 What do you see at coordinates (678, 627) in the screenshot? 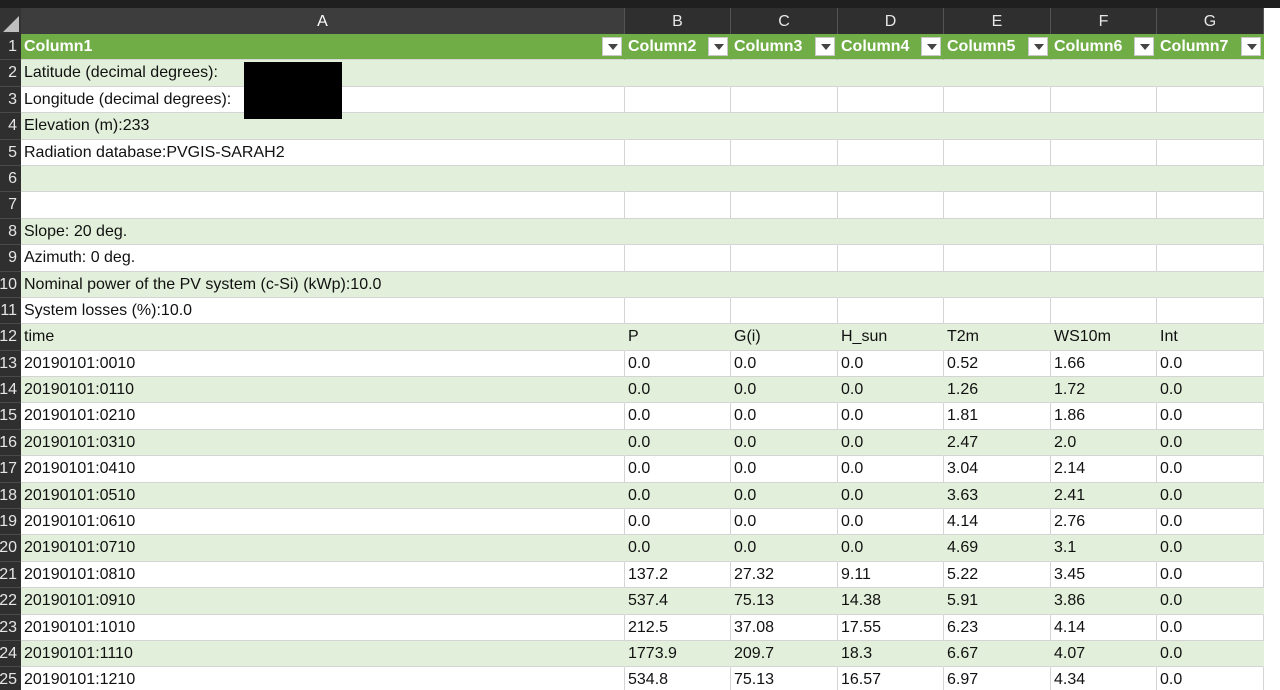
I see `cell: 212.5` at bounding box center [678, 627].